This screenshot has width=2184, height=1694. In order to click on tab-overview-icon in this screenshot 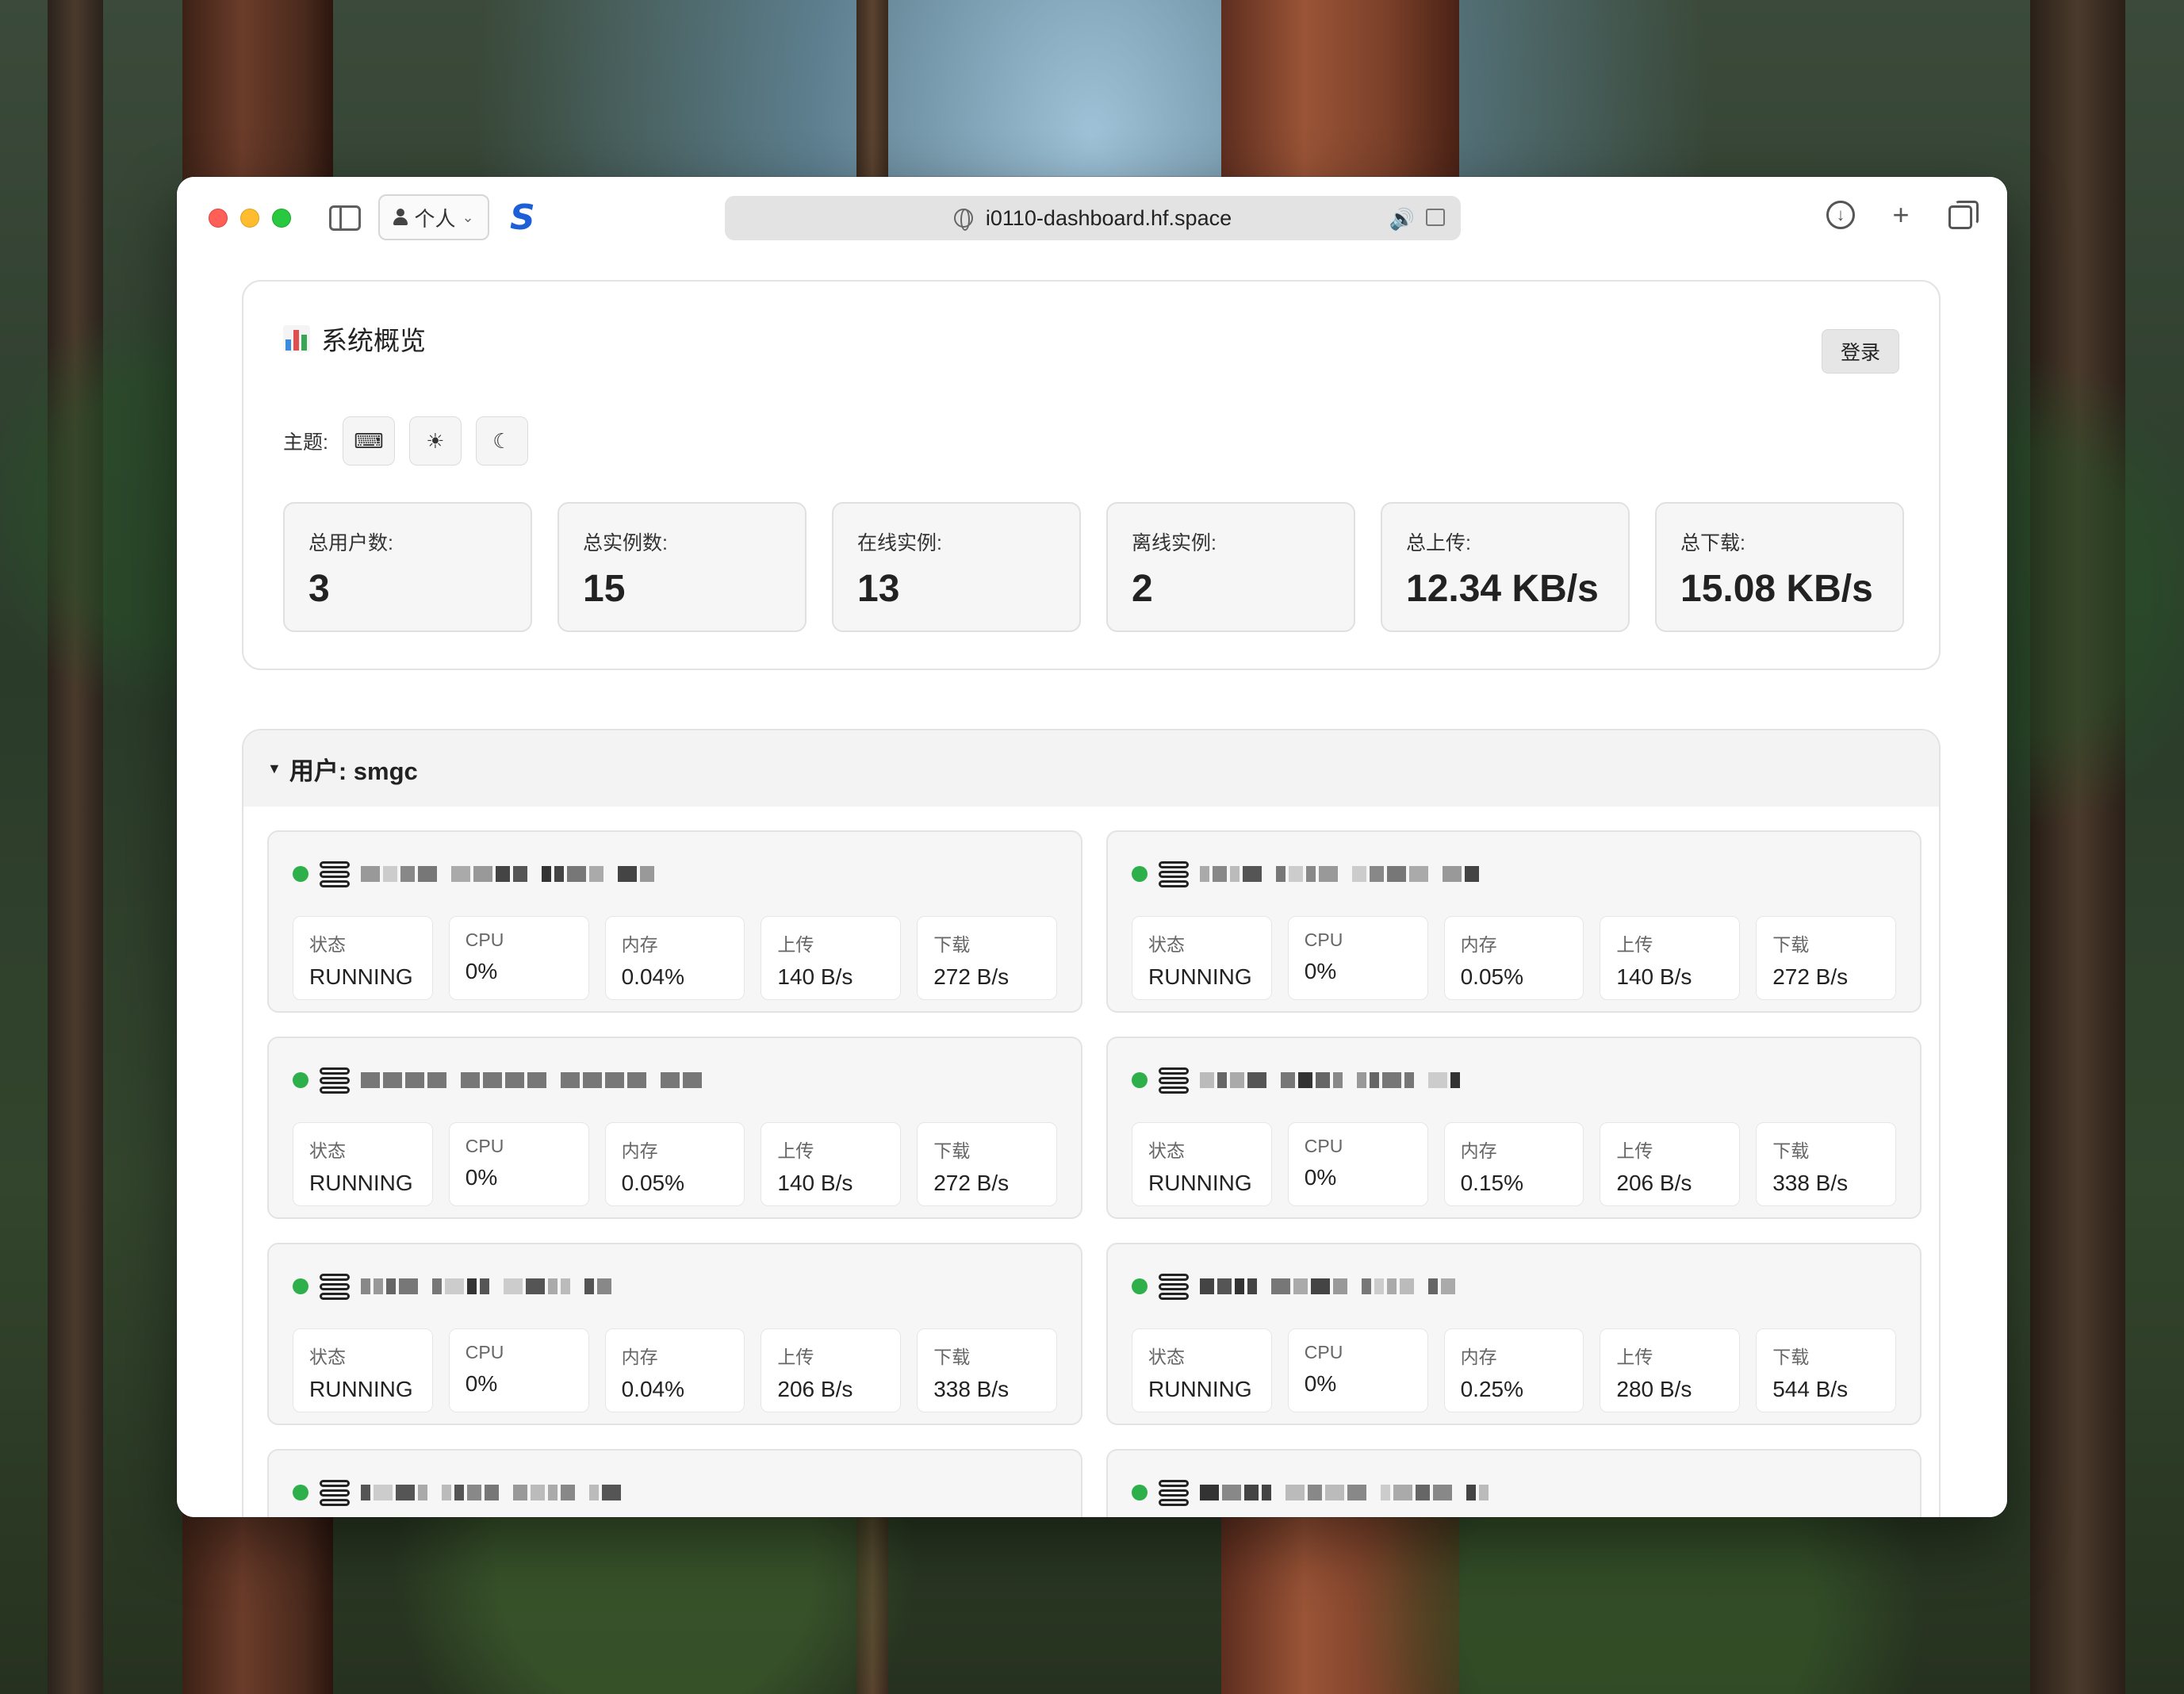, I will do `click(1963, 215)`.